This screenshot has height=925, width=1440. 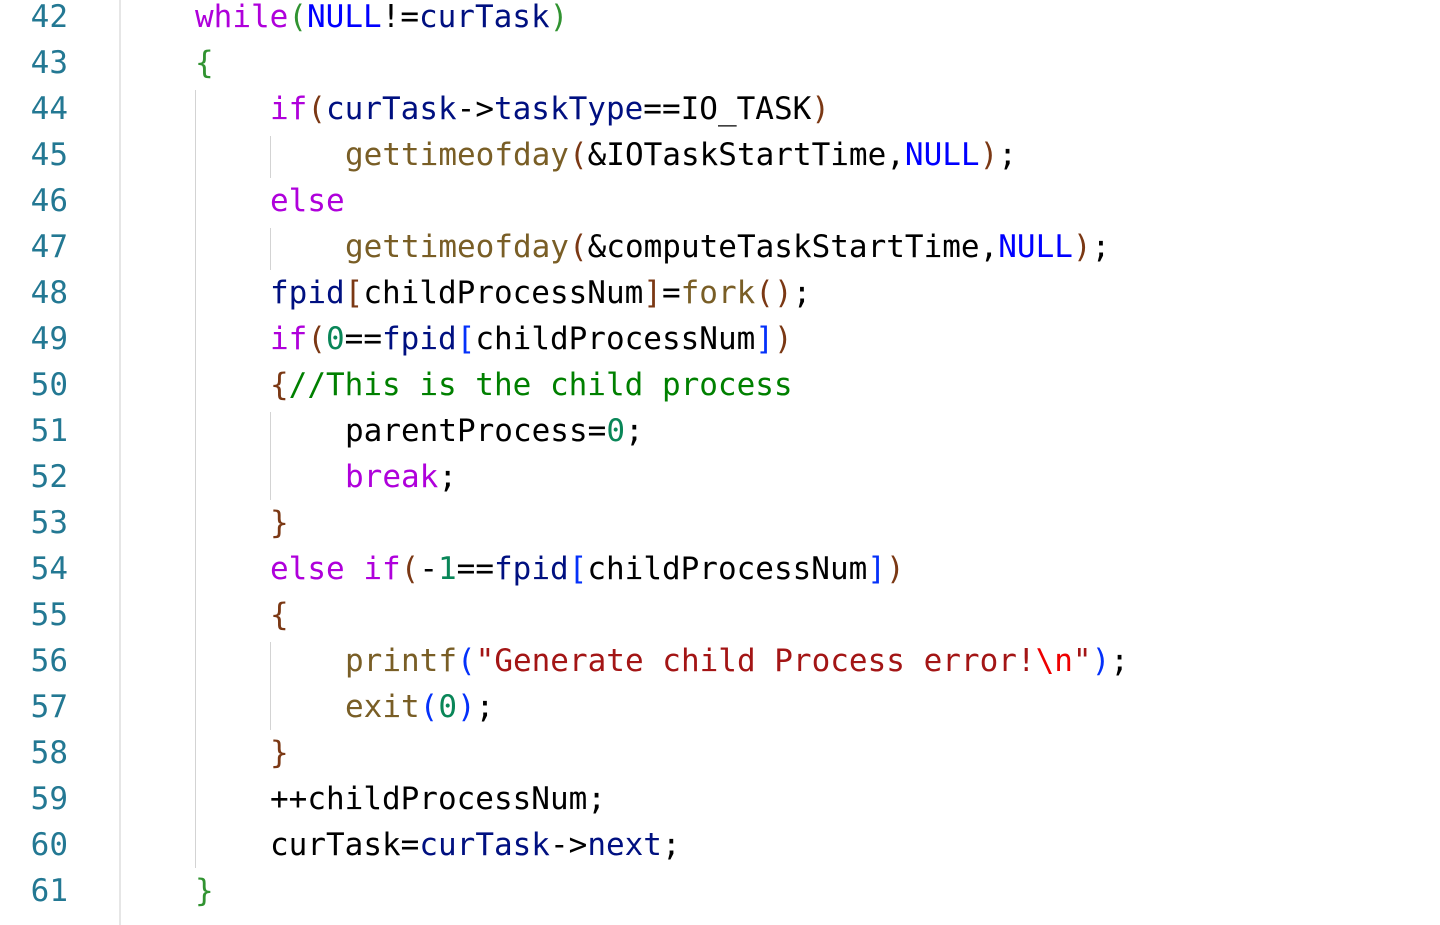 I want to click on line-number: 53, so click(x=49, y=523).